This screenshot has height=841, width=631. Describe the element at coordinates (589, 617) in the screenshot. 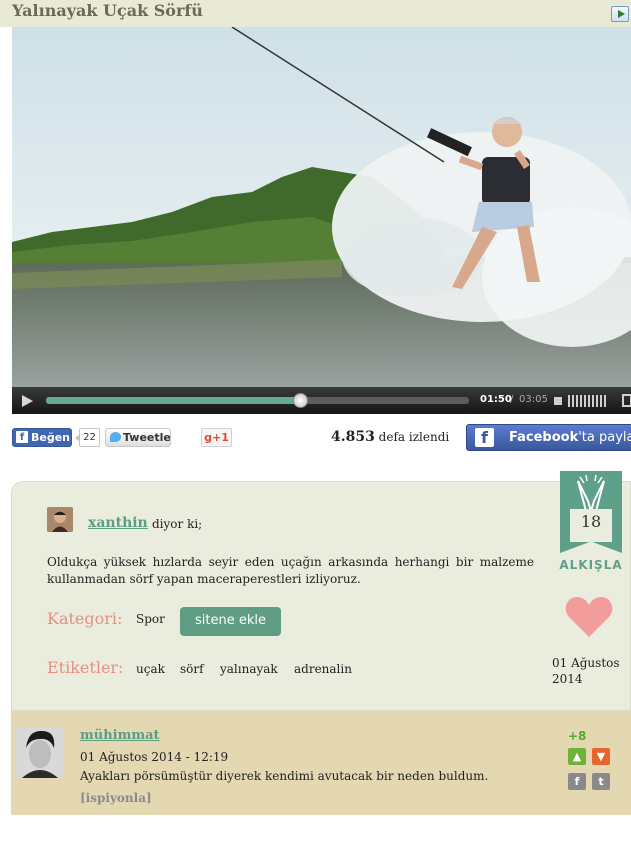

I see `heart-icon` at that location.